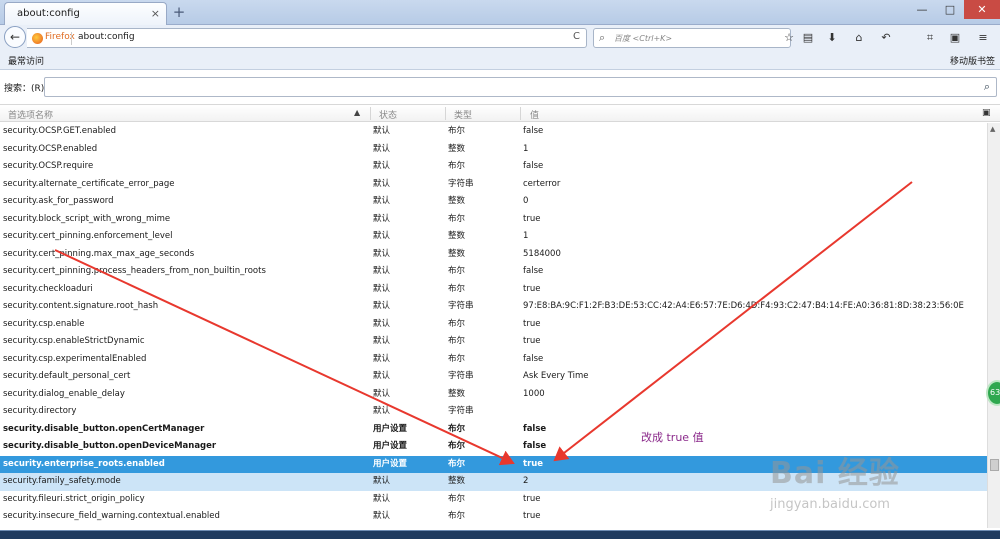 Image resolution: width=1000 pixels, height=539 pixels. Describe the element at coordinates (60, 131) in the screenshot. I see `pref-name: security.OCSP.GET.enabled` at that location.